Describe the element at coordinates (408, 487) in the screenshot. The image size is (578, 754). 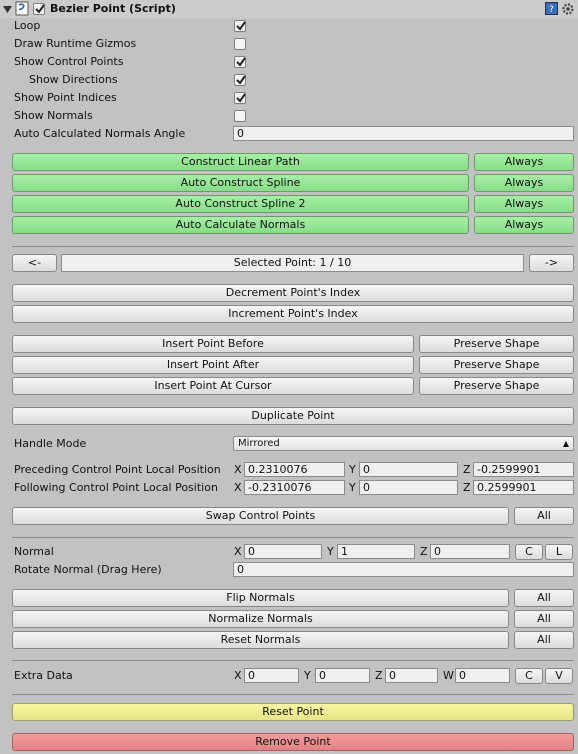
I see `following-y-field: 0` at that location.